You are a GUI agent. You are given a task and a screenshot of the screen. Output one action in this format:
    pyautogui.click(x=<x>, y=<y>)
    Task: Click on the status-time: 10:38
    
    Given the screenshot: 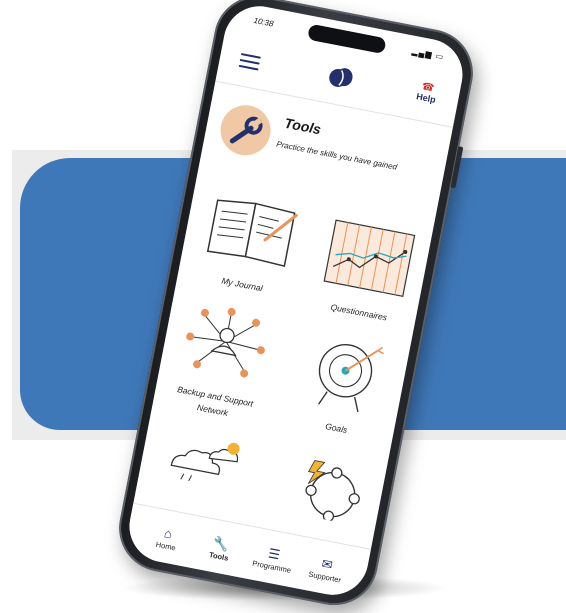 What is the action you would take?
    pyautogui.click(x=263, y=22)
    